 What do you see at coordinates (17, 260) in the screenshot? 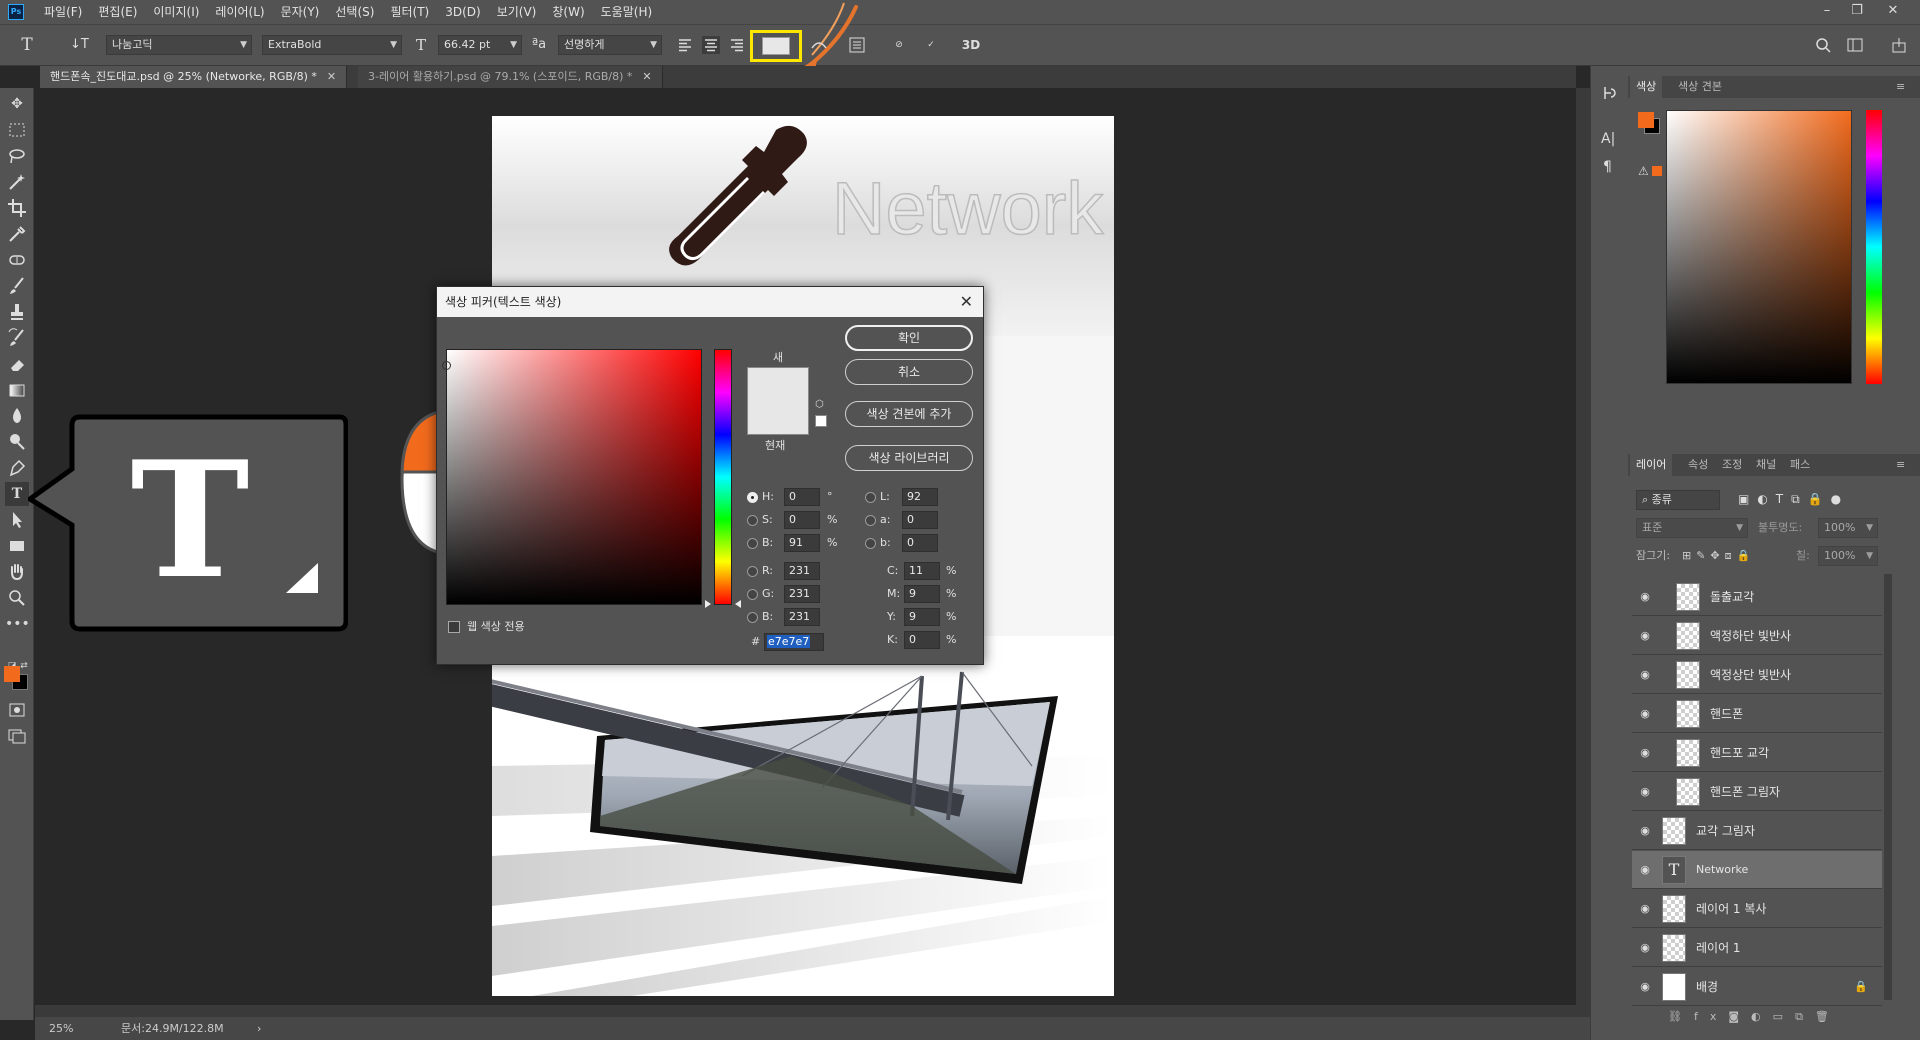
I see `healing-brush-tool-icon` at bounding box center [17, 260].